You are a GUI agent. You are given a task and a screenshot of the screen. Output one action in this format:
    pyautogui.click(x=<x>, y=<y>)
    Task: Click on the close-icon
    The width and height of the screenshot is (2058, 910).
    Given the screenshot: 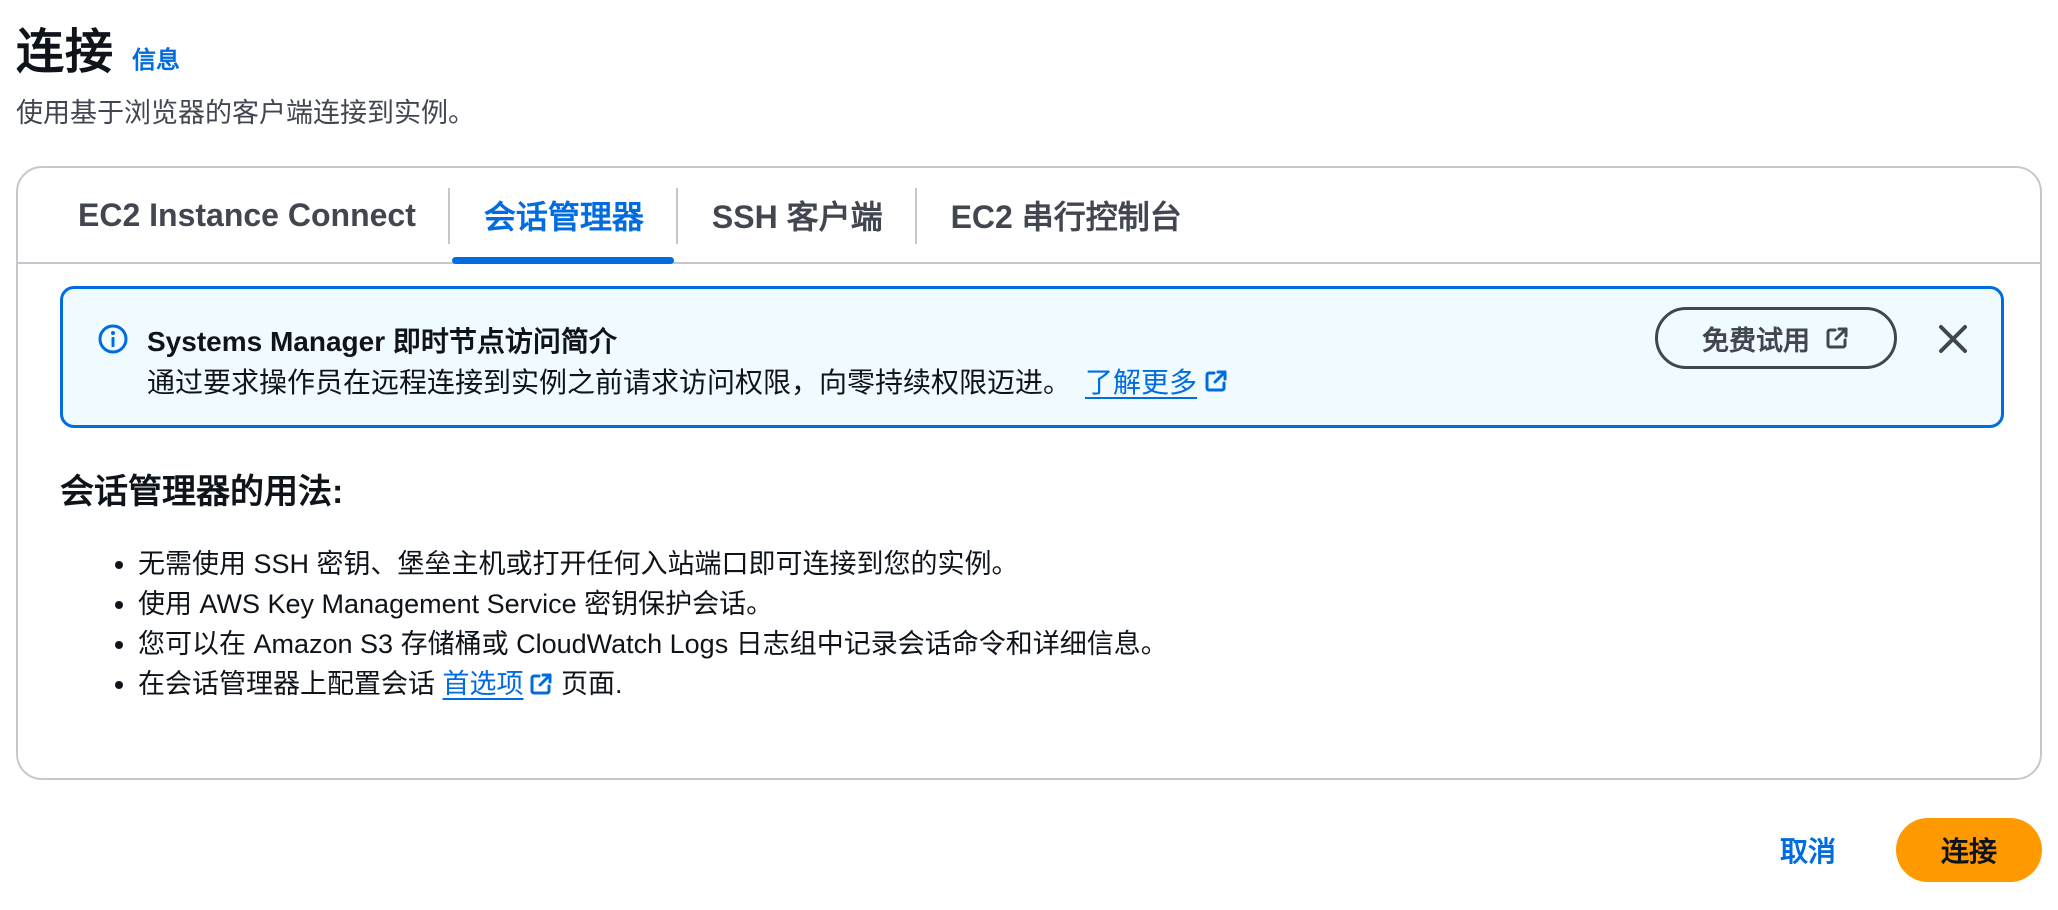 What is the action you would take?
    pyautogui.click(x=1953, y=339)
    